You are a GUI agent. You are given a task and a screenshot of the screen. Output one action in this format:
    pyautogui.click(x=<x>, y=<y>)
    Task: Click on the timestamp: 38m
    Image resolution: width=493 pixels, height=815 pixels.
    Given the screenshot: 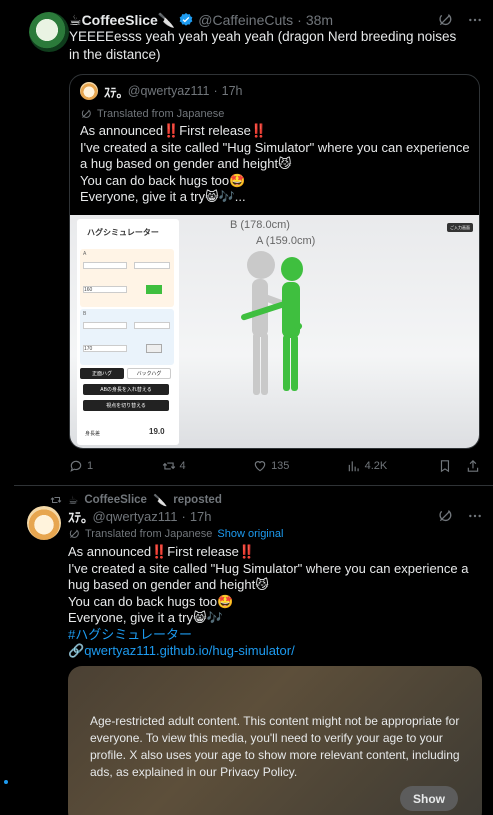 What is the action you would take?
    pyautogui.click(x=319, y=20)
    